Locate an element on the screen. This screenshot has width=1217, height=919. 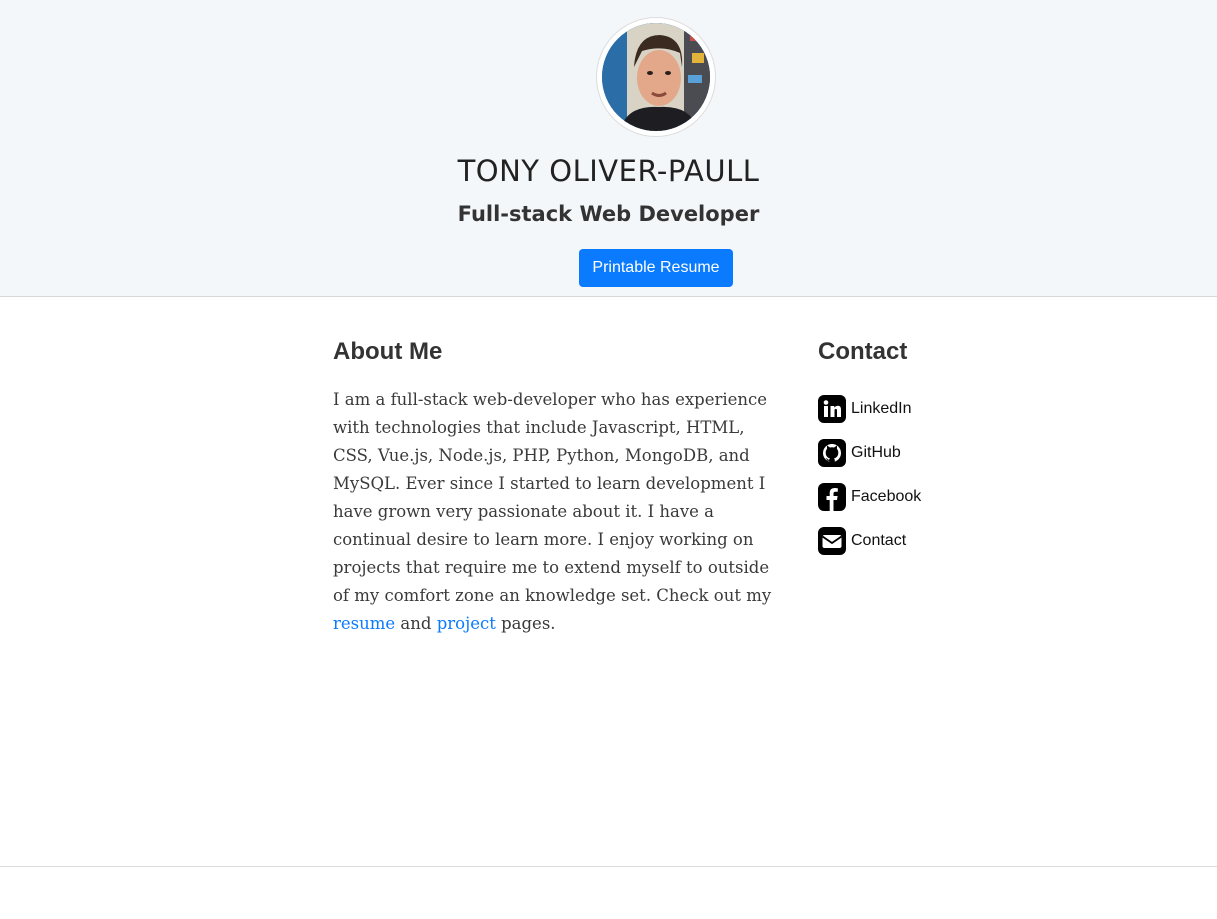
linkedin-icon is located at coordinates (832, 409).